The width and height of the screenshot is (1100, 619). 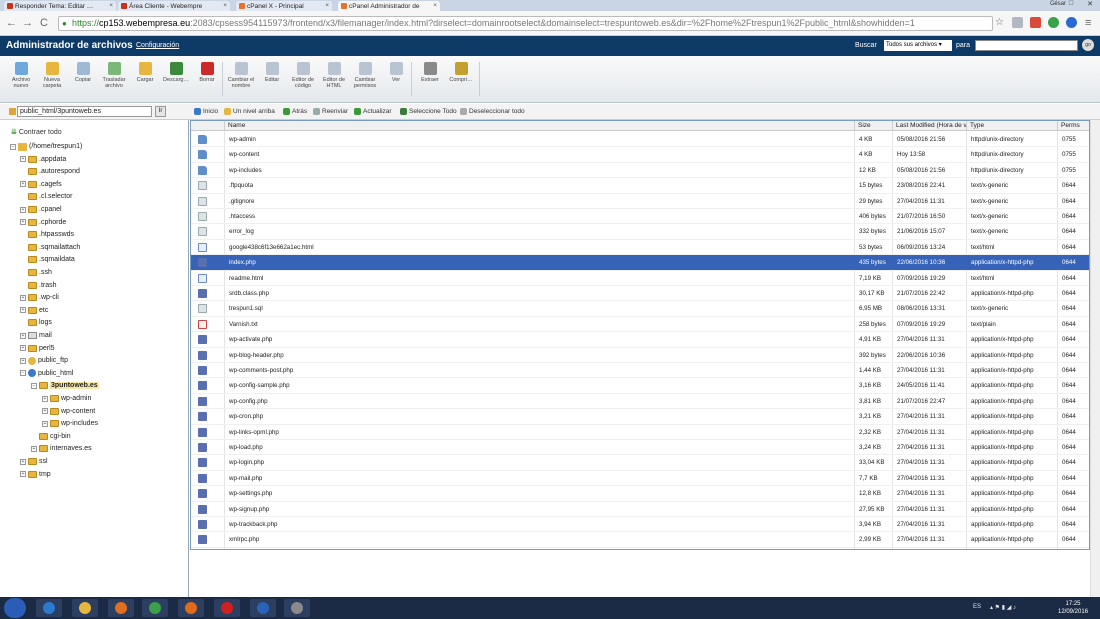 What do you see at coordinates (373, 111) in the screenshot?
I see `action-refresh: Actualizar` at bounding box center [373, 111].